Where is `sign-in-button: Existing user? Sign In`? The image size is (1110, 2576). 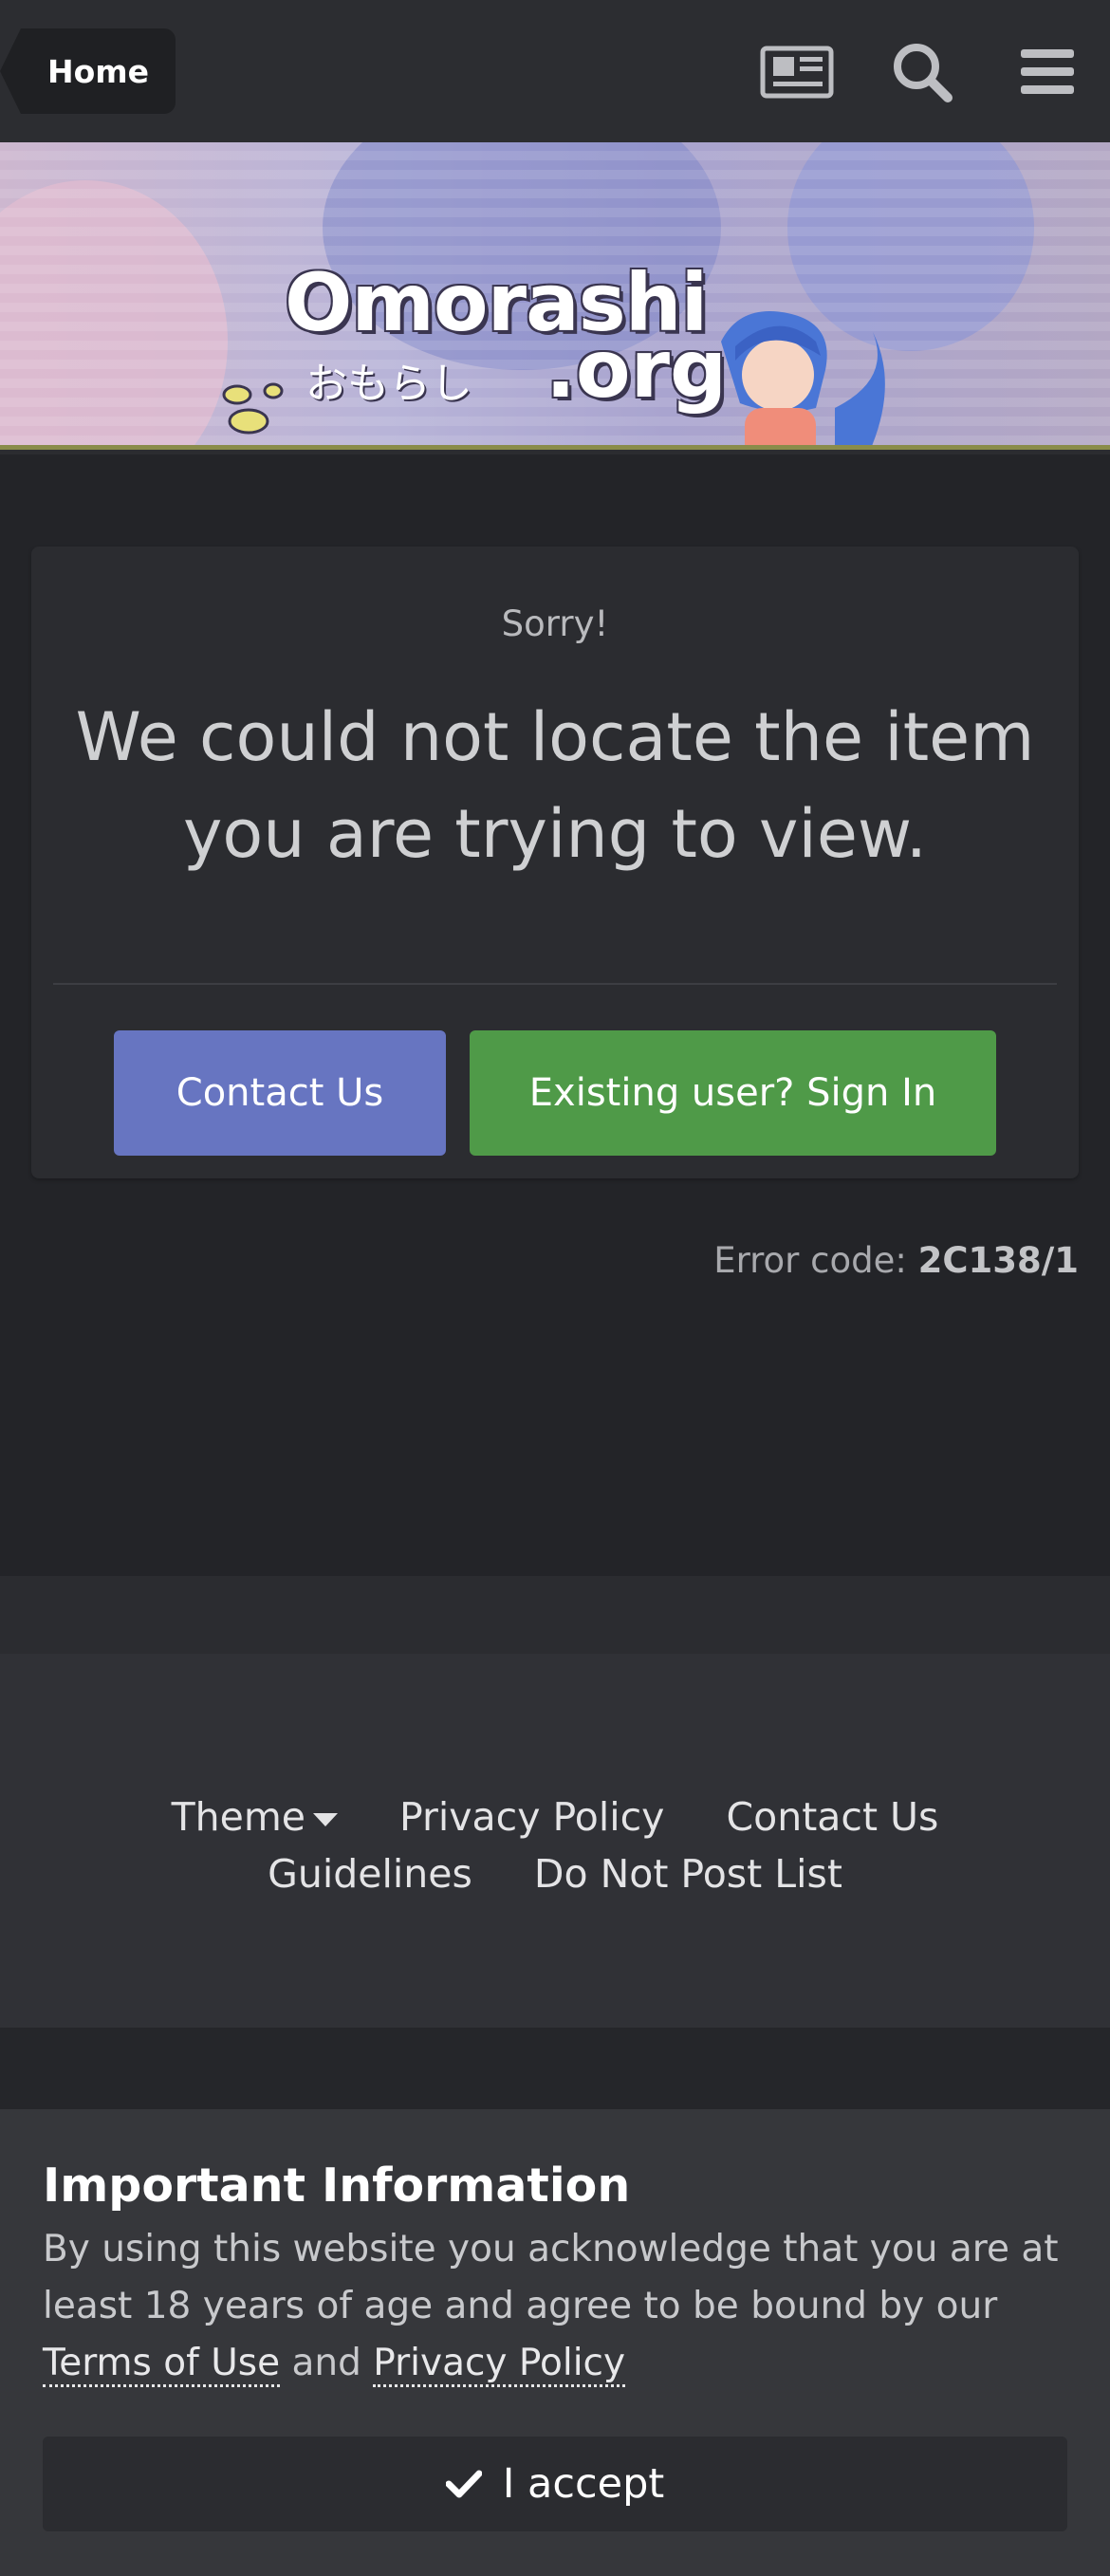 sign-in-button: Existing user? Sign In is located at coordinates (733, 1093).